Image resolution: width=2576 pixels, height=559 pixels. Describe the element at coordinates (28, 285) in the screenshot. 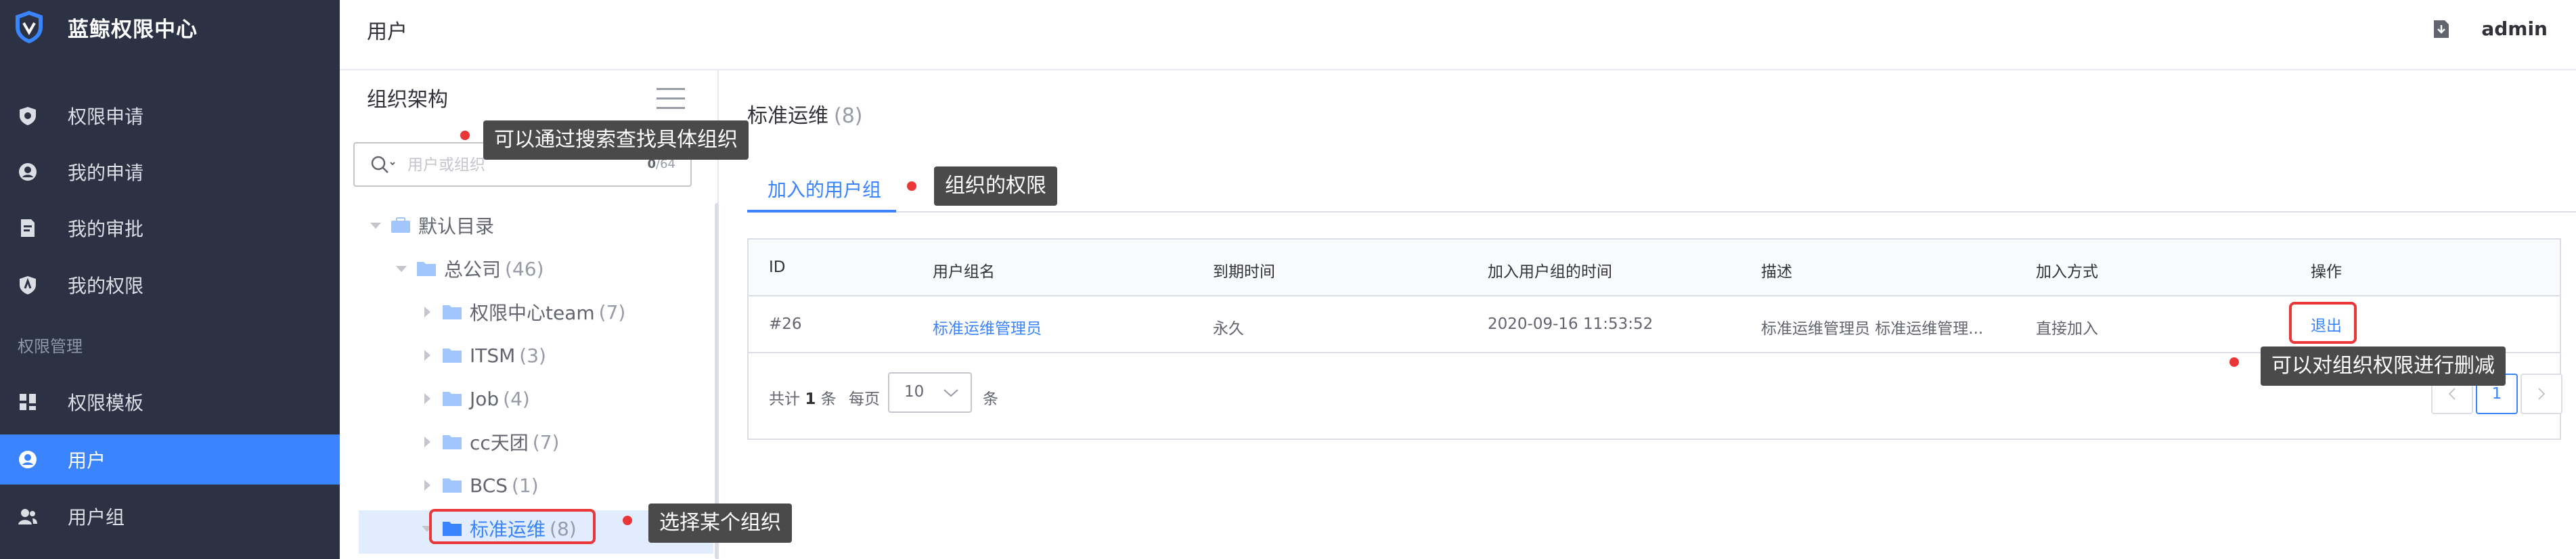

I see `my-permission-icon` at that location.